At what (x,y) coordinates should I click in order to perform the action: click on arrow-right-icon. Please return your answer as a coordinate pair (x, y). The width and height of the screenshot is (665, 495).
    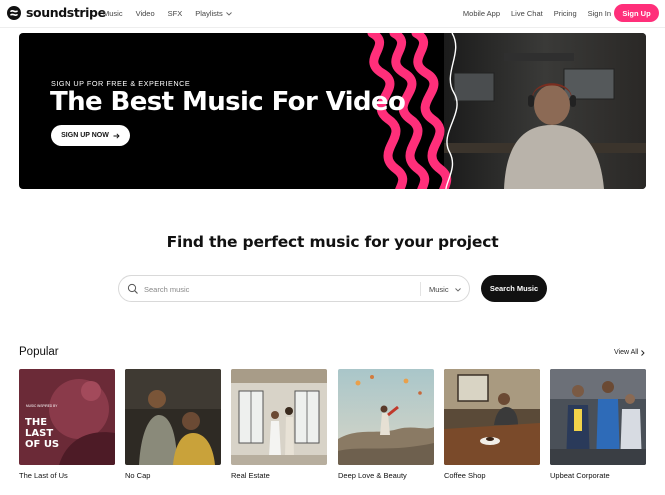
    Looking at the image, I should click on (116, 135).